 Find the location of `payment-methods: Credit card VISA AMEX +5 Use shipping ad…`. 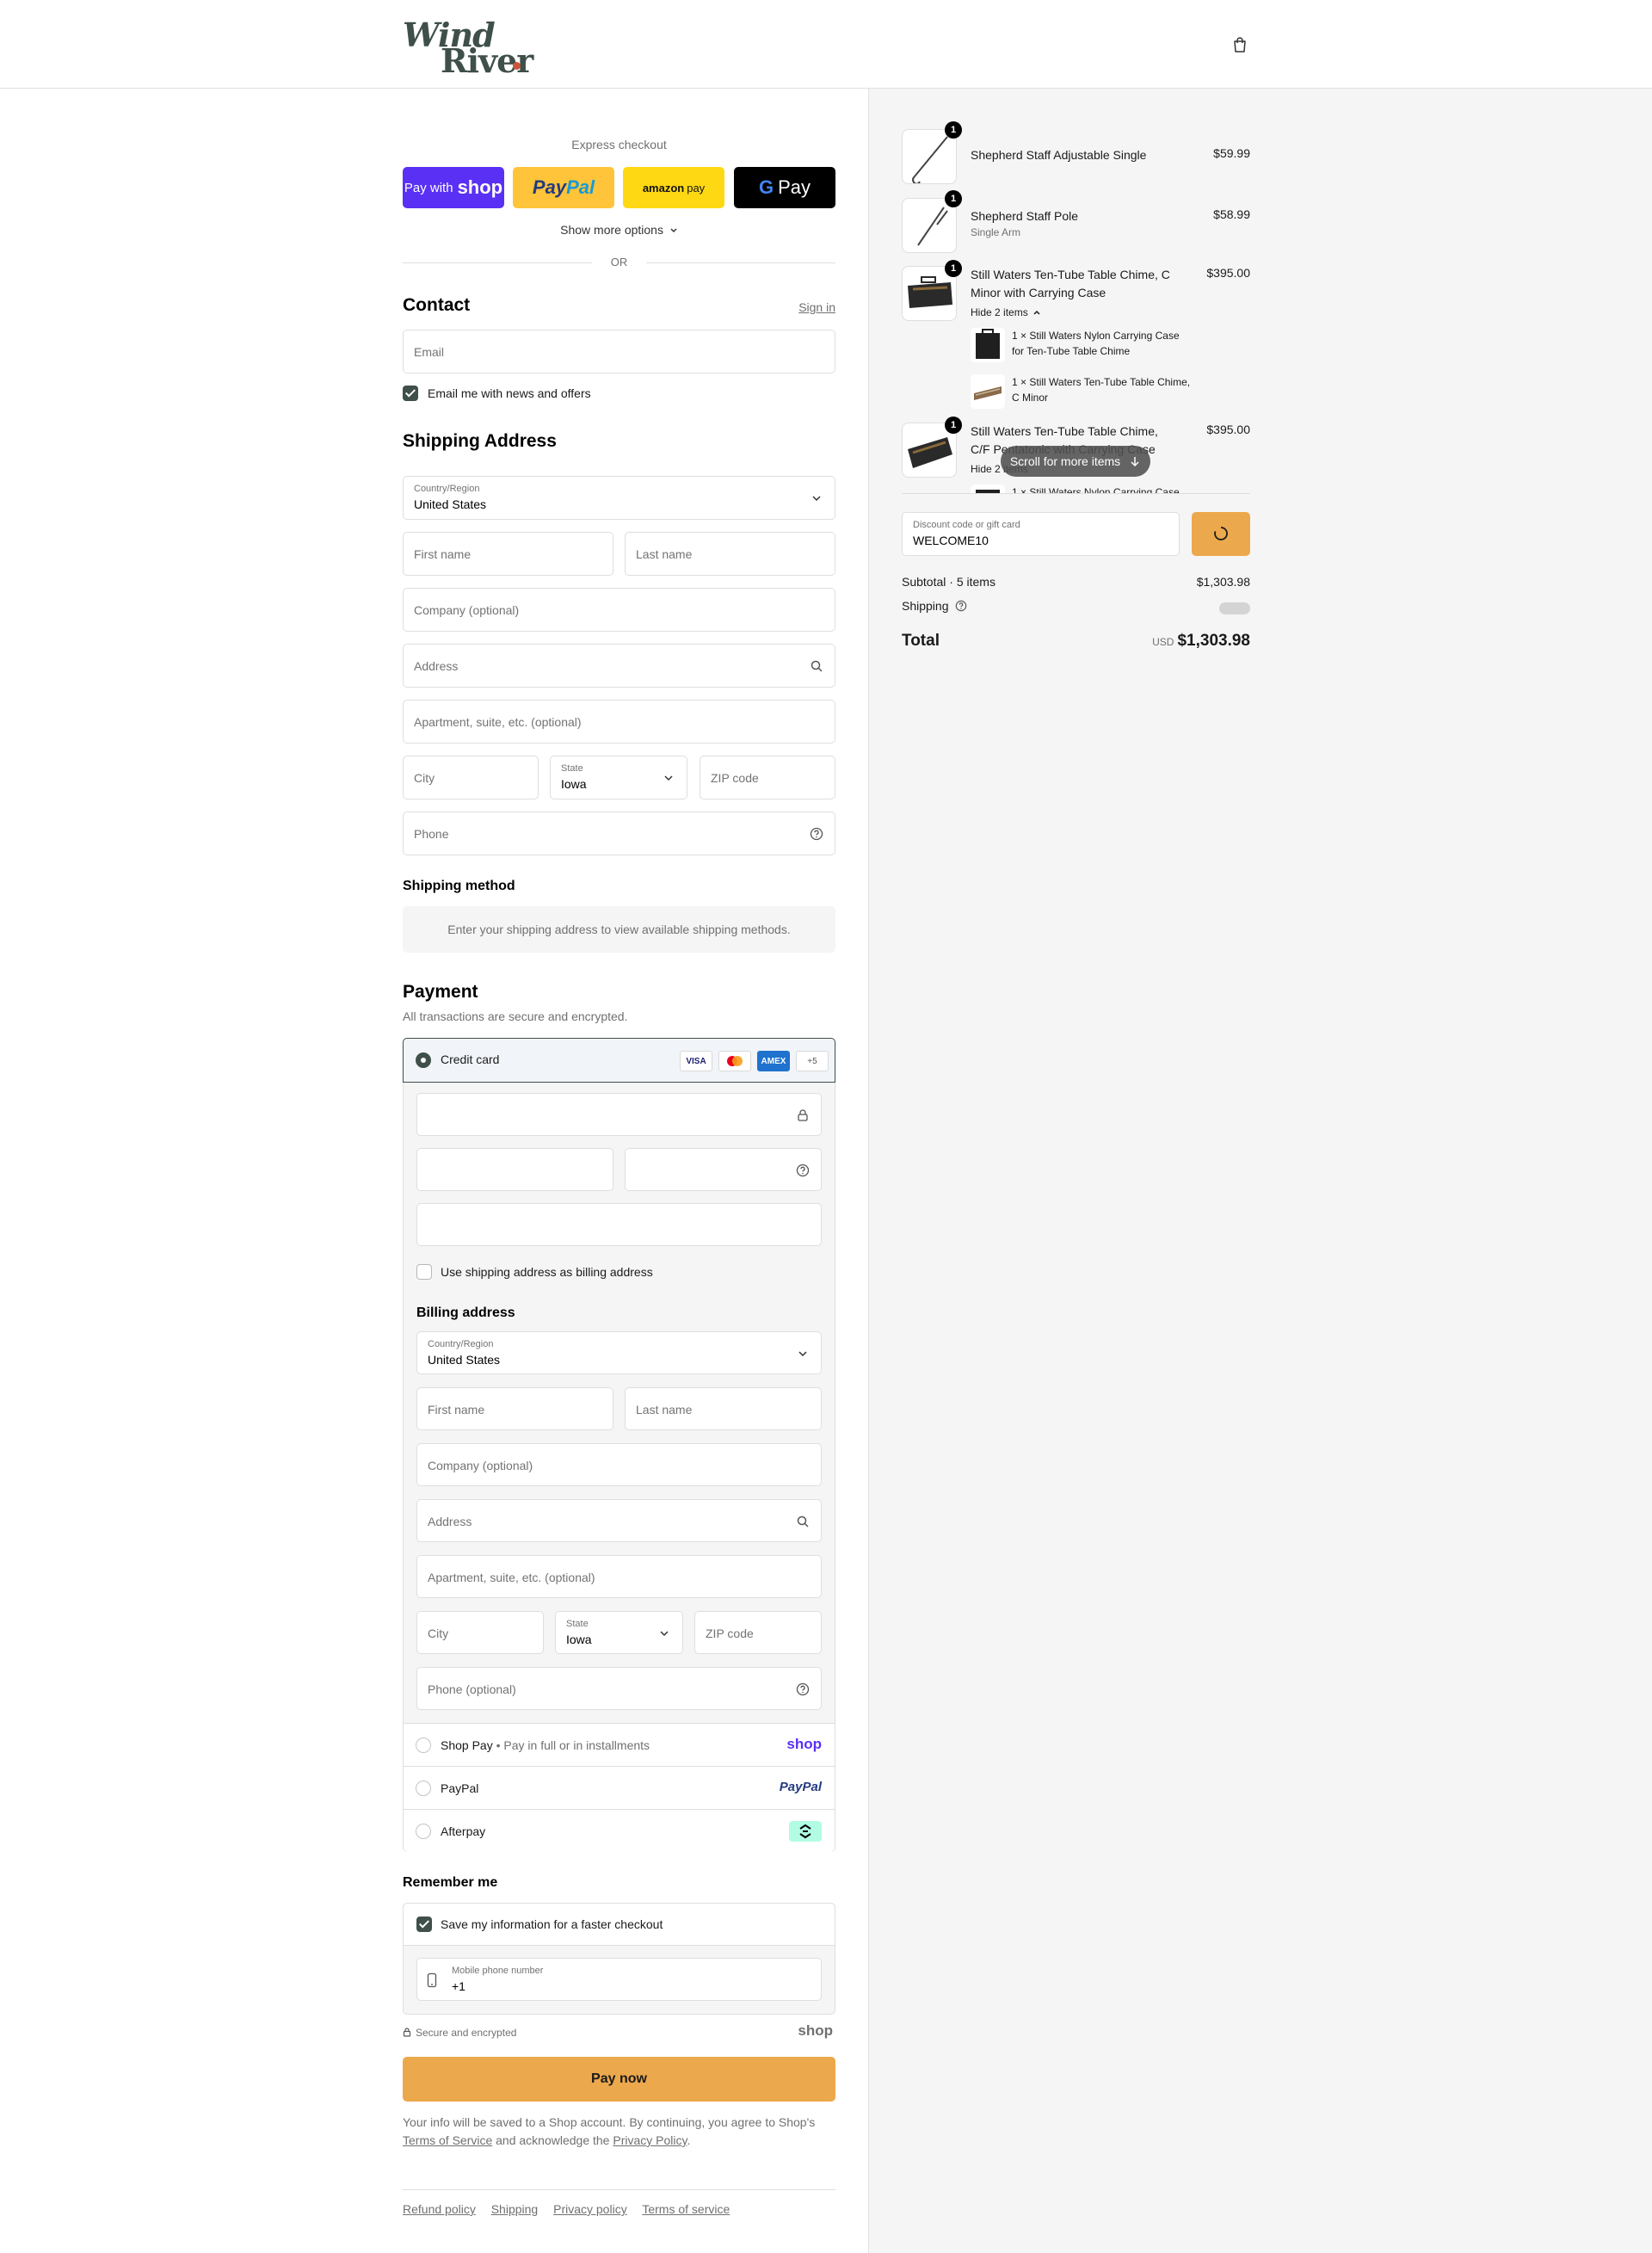

payment-methods: Credit card VISA AMEX +5 Use shipping ad… is located at coordinates (619, 1445).